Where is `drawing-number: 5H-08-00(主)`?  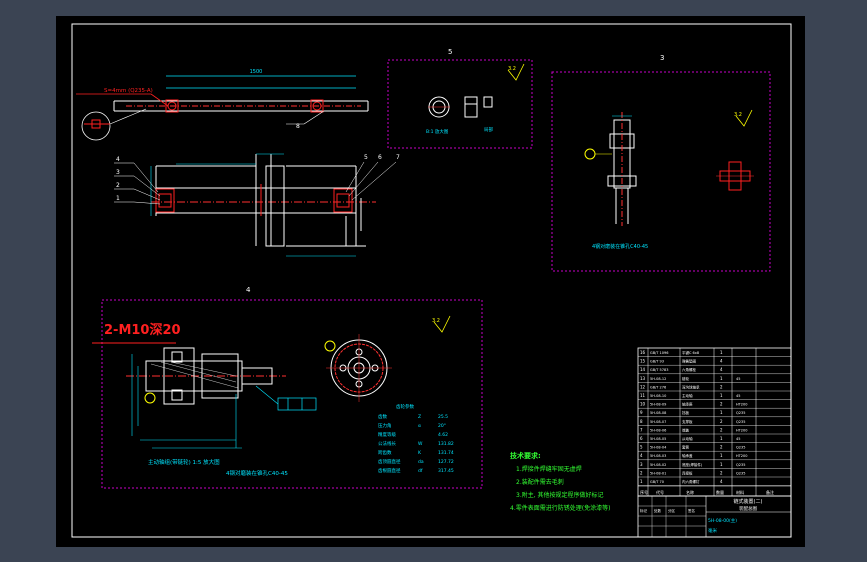 drawing-number: 5H-08-00(主) is located at coordinates (722, 520).